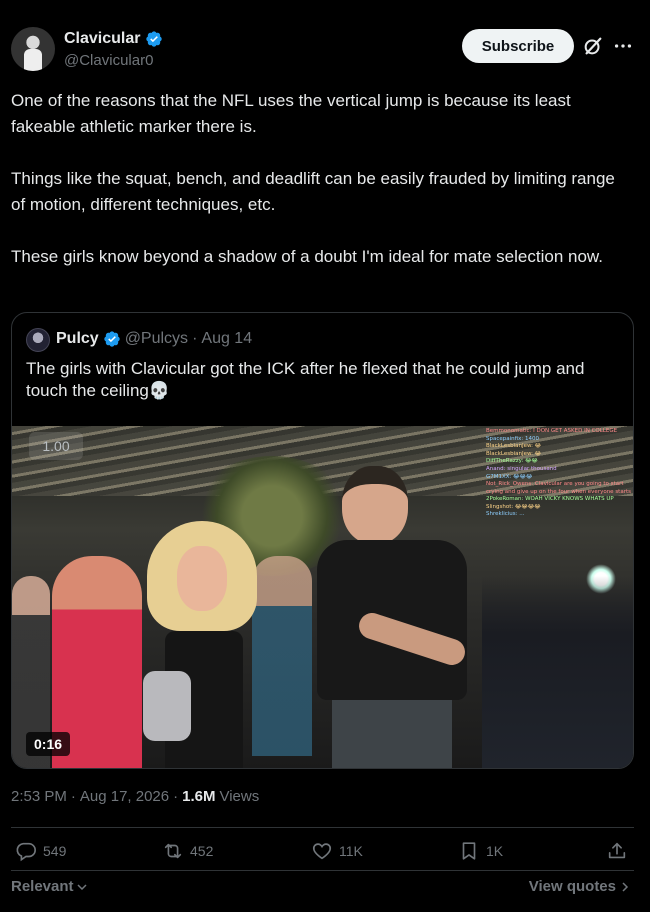  What do you see at coordinates (39, 796) in the screenshot?
I see `post-time: 2:53 PM` at bounding box center [39, 796].